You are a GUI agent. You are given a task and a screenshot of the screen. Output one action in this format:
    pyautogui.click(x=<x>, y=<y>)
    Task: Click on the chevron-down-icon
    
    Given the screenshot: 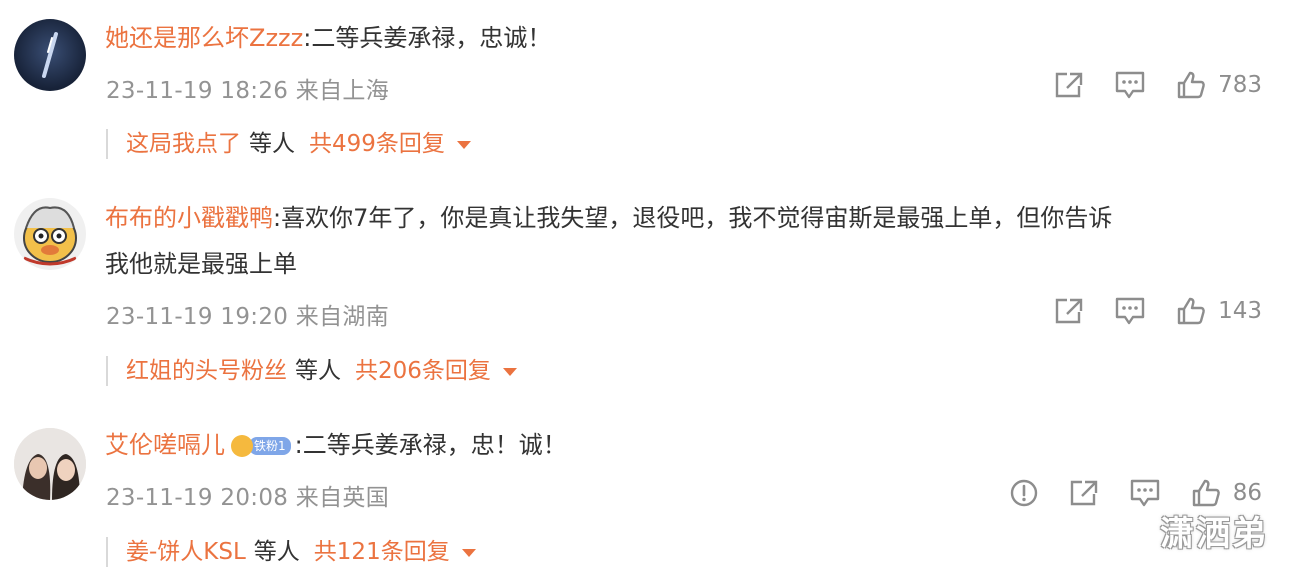 What is the action you would take?
    pyautogui.click(x=468, y=552)
    